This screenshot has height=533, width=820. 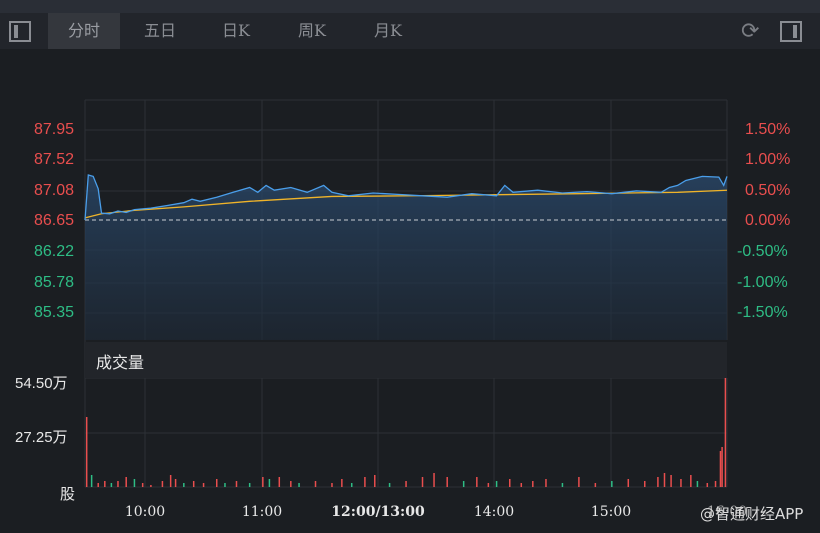 I want to click on price-label: 87.95, so click(x=54, y=129).